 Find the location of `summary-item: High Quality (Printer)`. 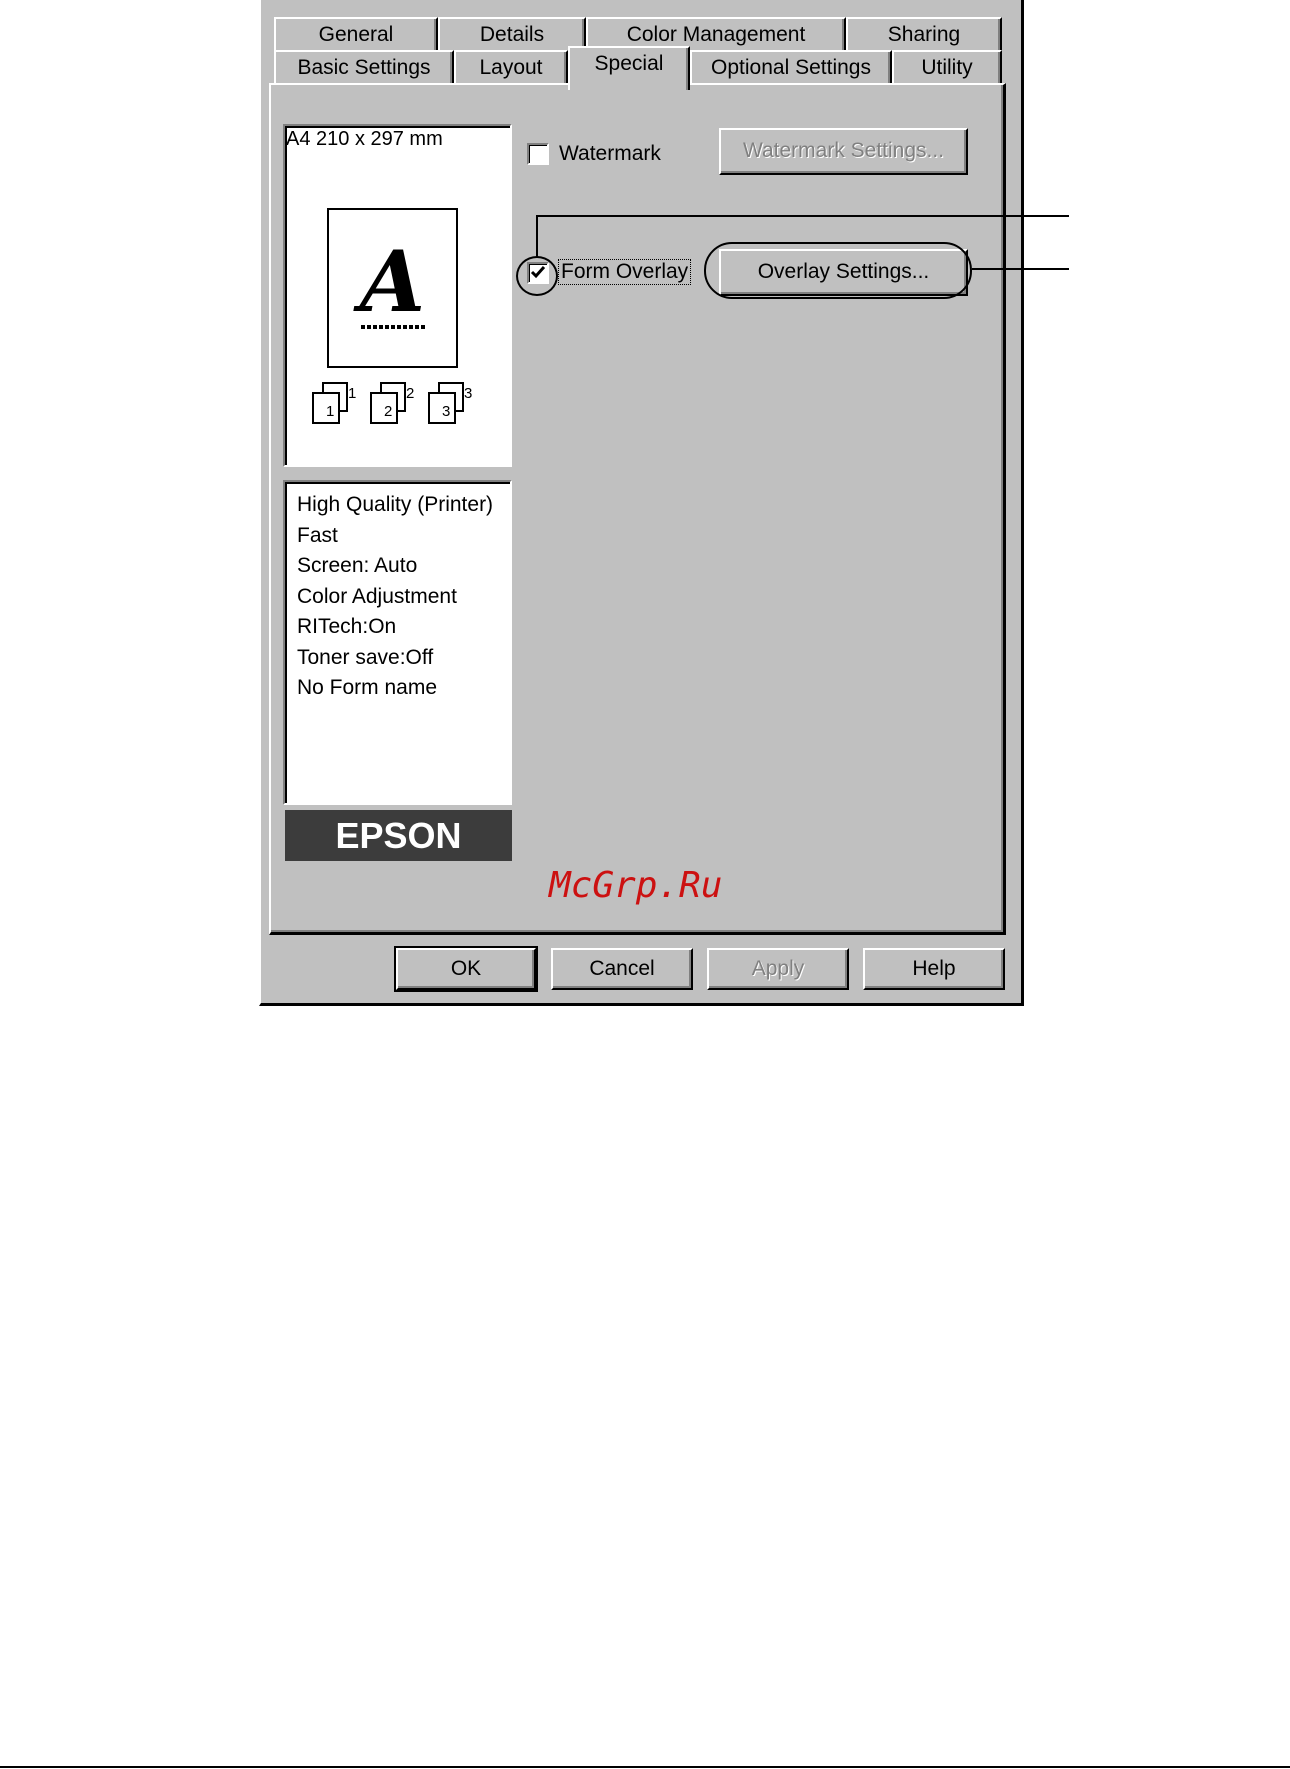

summary-item: High Quality (Printer) is located at coordinates (395, 504).